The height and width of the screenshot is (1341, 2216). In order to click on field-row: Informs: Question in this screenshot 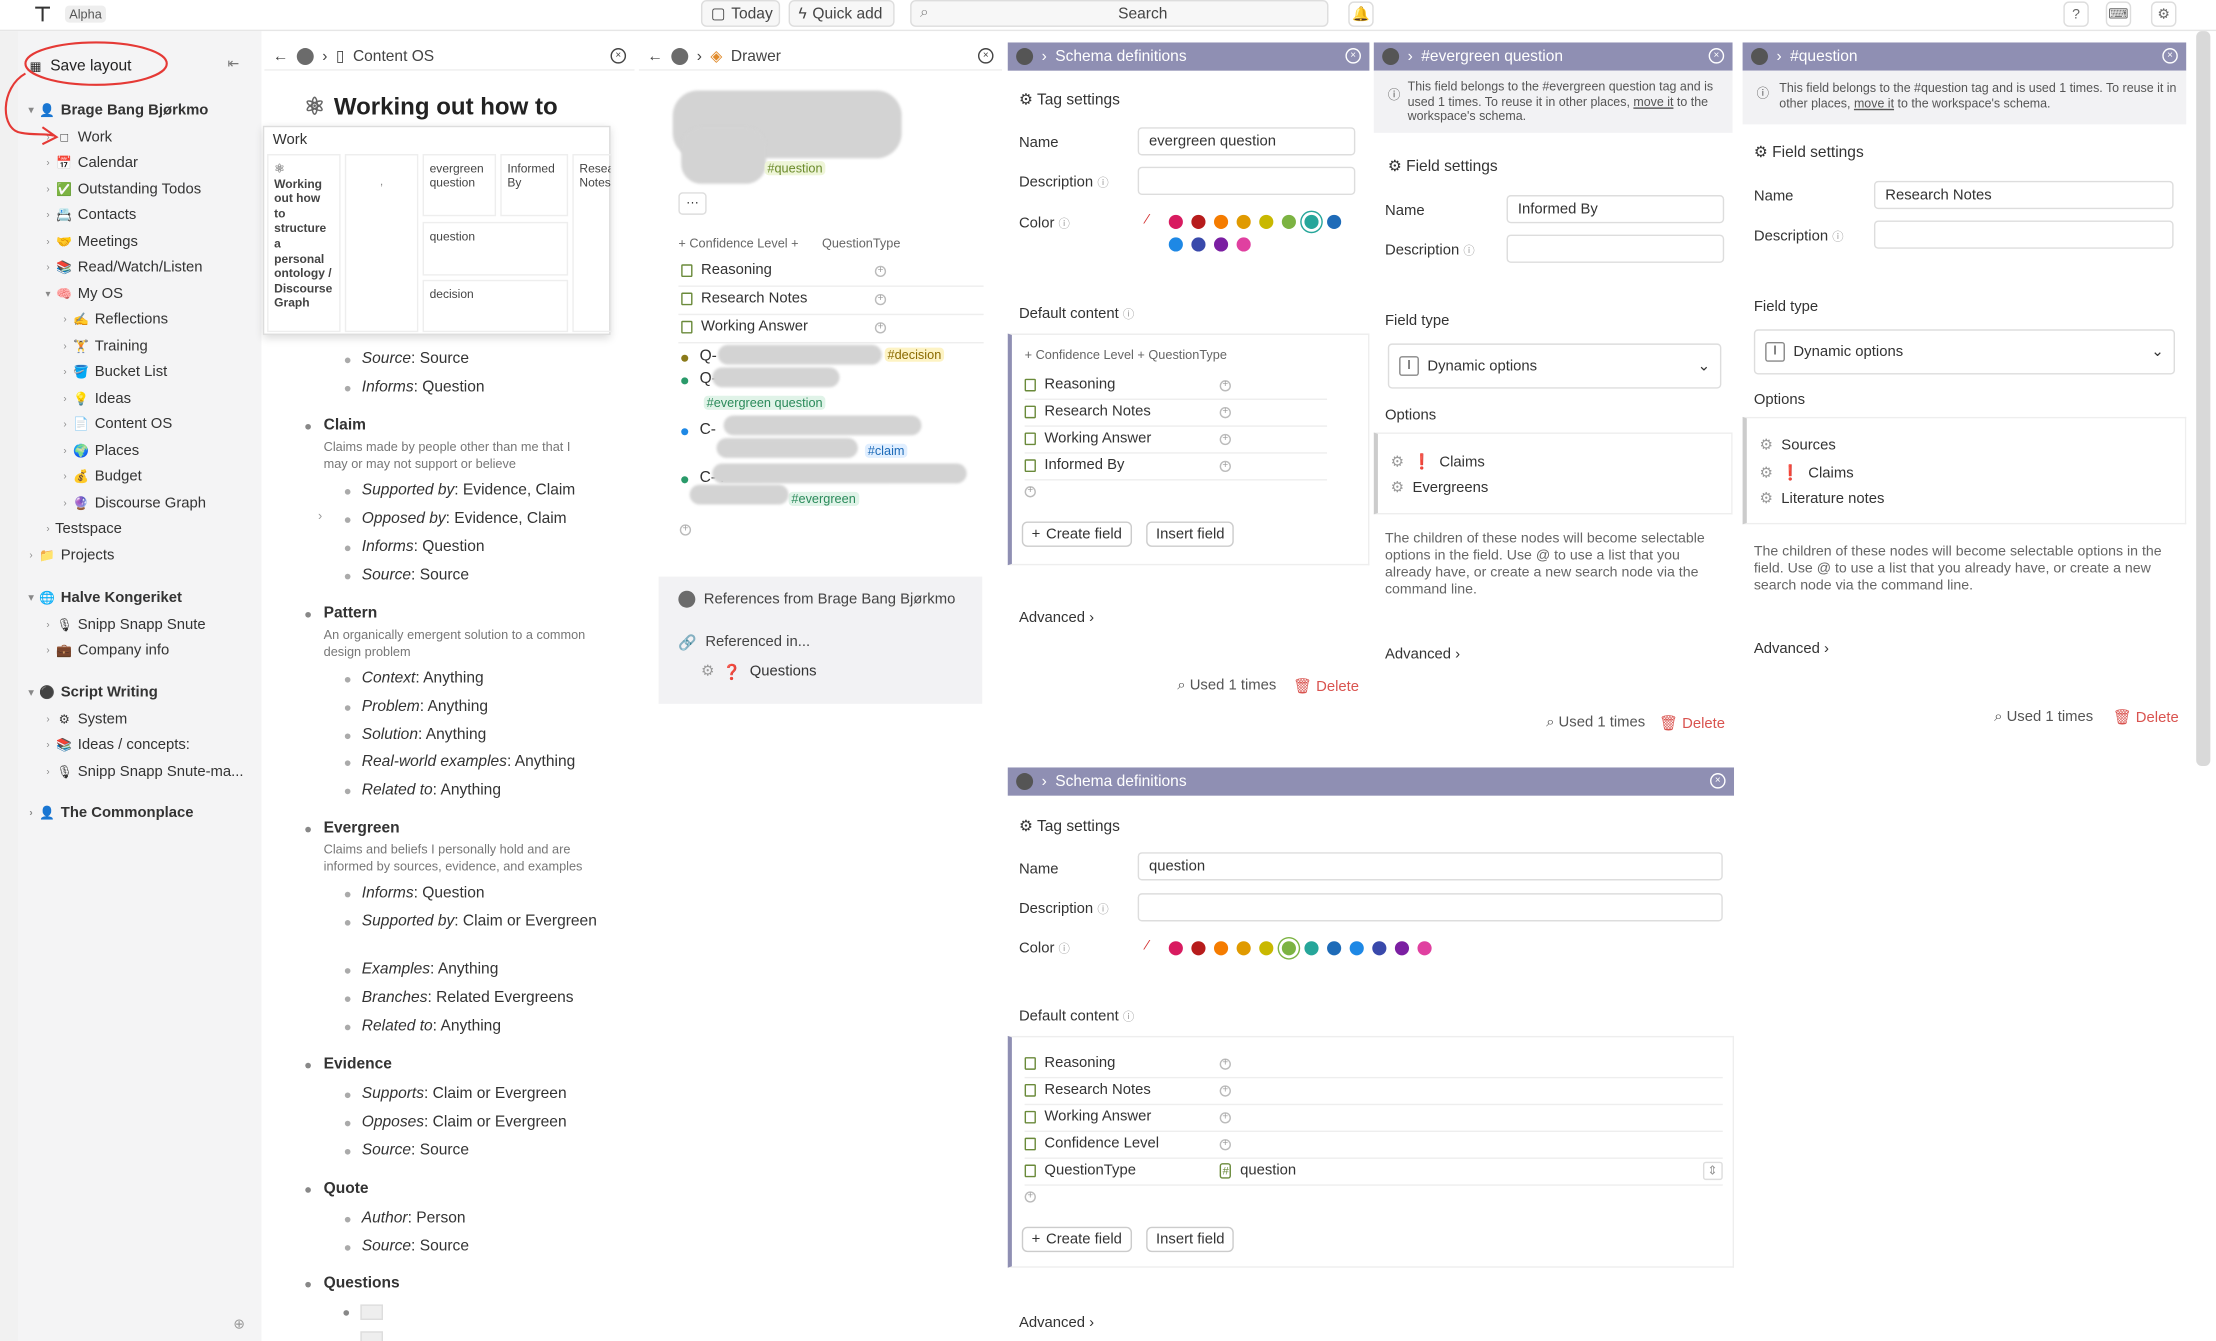, I will do `click(423, 546)`.